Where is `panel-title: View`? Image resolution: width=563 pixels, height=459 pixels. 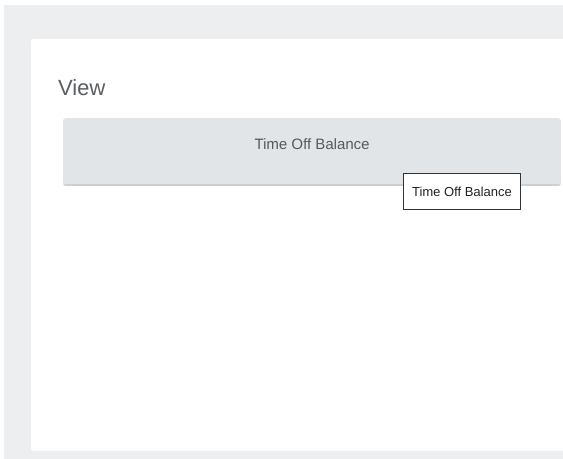
panel-title: View is located at coordinates (82, 88).